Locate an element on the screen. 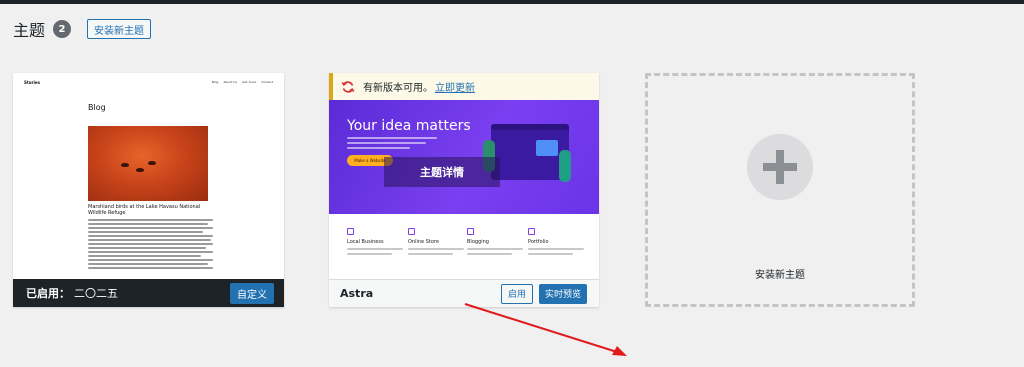 This screenshot has width=1024, height=367. update-notice: 有新版本可用。 立即更新 is located at coordinates (464, 86).